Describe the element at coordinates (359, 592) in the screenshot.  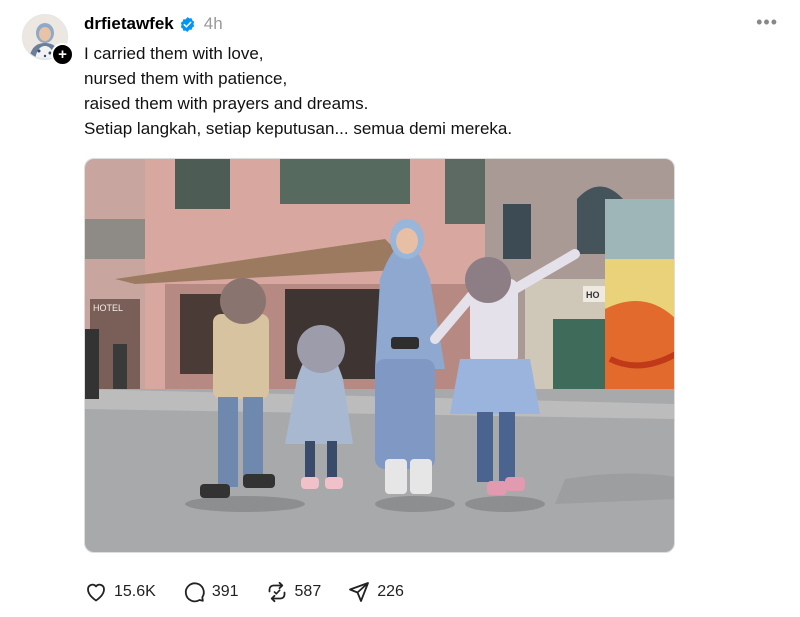
I see `send-icon` at that location.